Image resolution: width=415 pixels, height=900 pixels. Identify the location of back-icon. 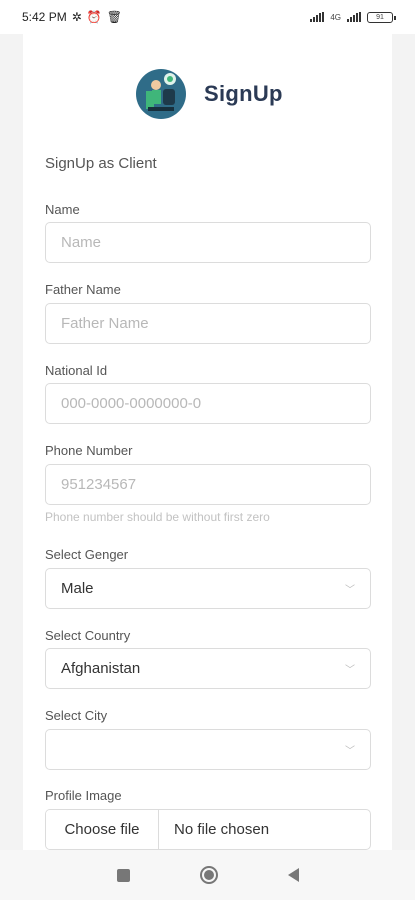
(293, 875).